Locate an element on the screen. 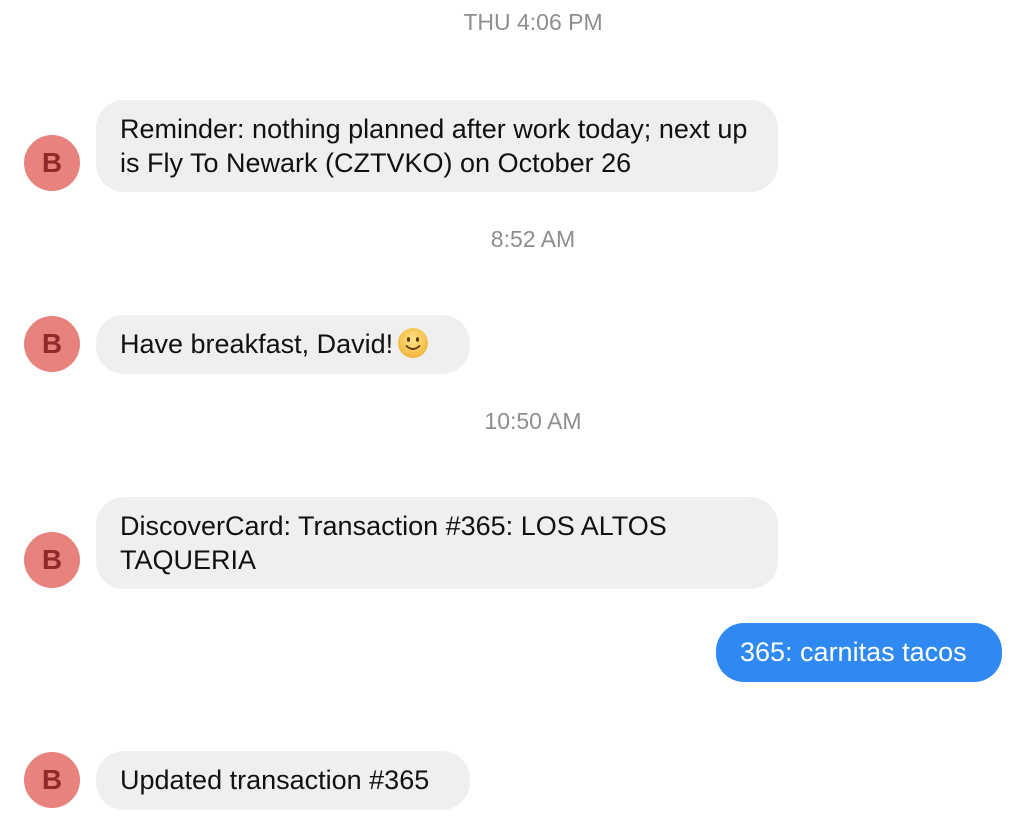 The width and height of the screenshot is (1030, 834). message-text: Have breakfast, David! is located at coordinates (257, 344).